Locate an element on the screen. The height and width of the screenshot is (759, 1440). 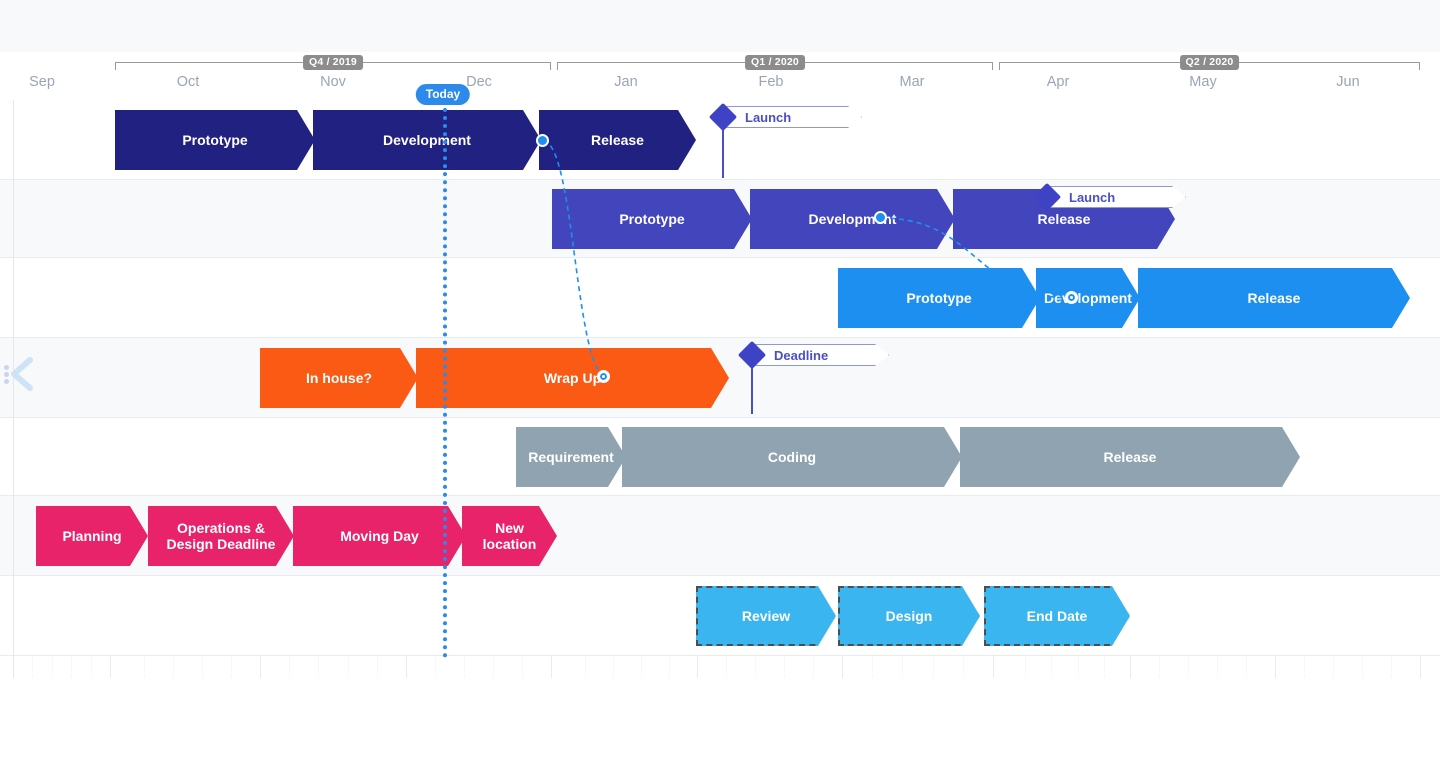
today-marker-pill: Today is located at coordinates (443, 94).